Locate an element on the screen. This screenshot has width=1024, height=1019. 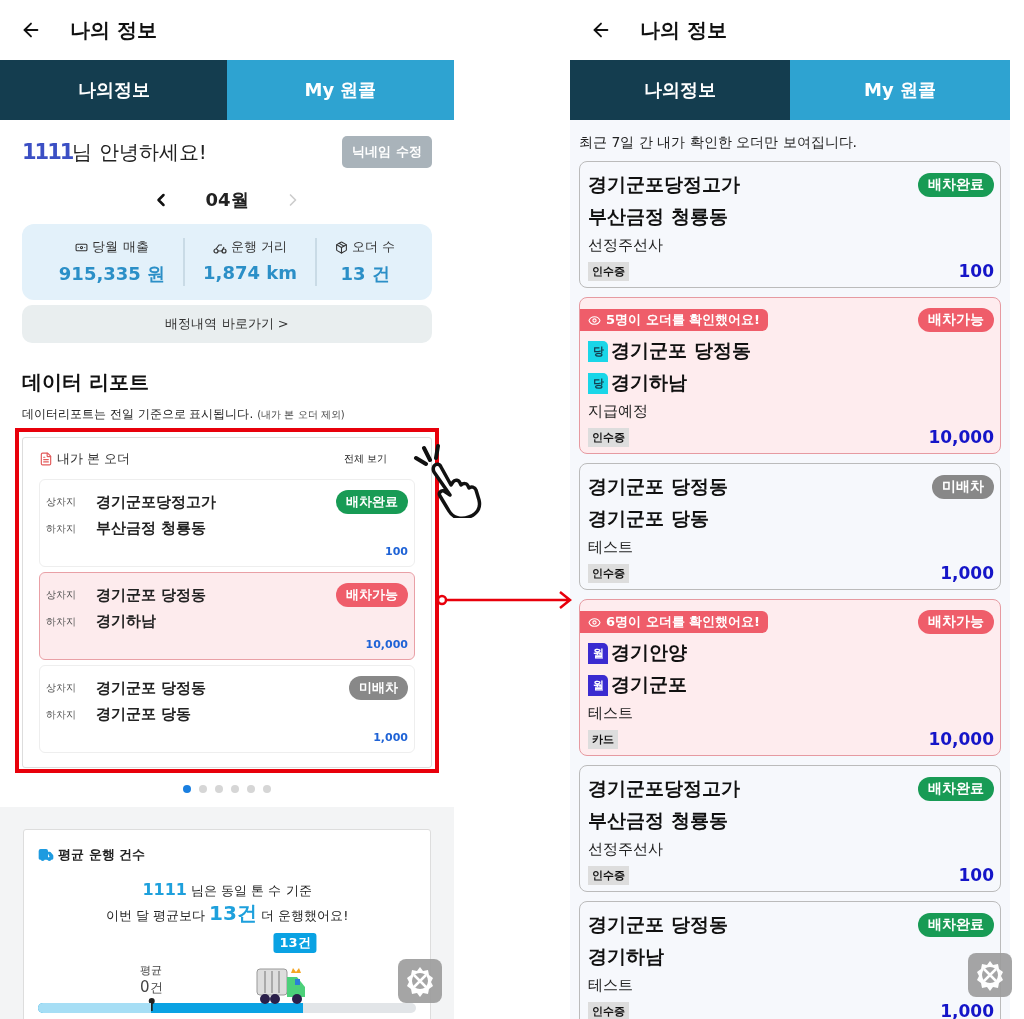
my-count-badge: 13건 is located at coordinates (295, 943).